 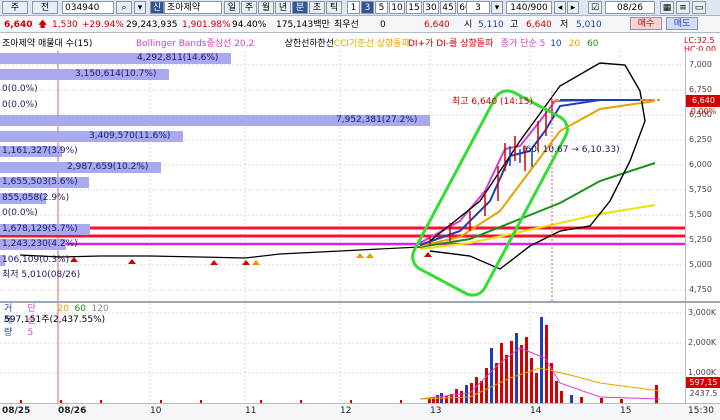 What do you see at coordinates (700, 64) in the screenshot?
I see `price-axis-tick: 7,000` at bounding box center [700, 64].